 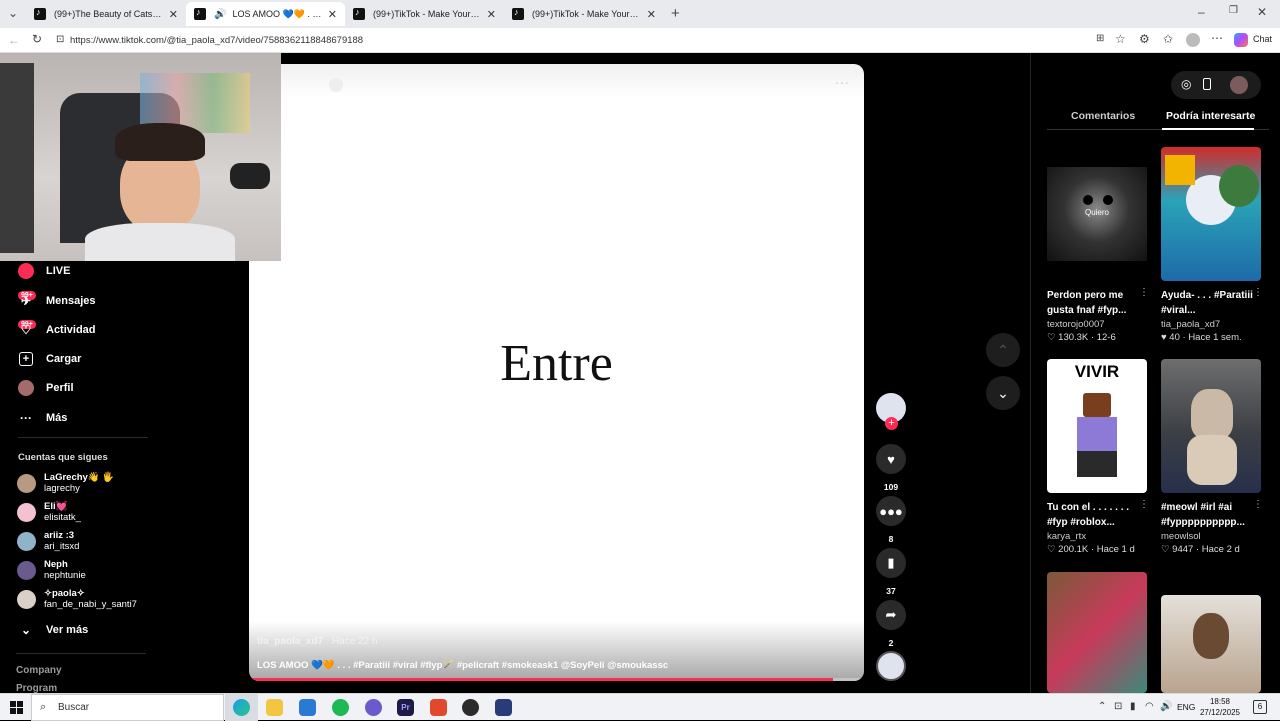 I want to click on site-info-icon: ⊡, so click(x=60, y=39).